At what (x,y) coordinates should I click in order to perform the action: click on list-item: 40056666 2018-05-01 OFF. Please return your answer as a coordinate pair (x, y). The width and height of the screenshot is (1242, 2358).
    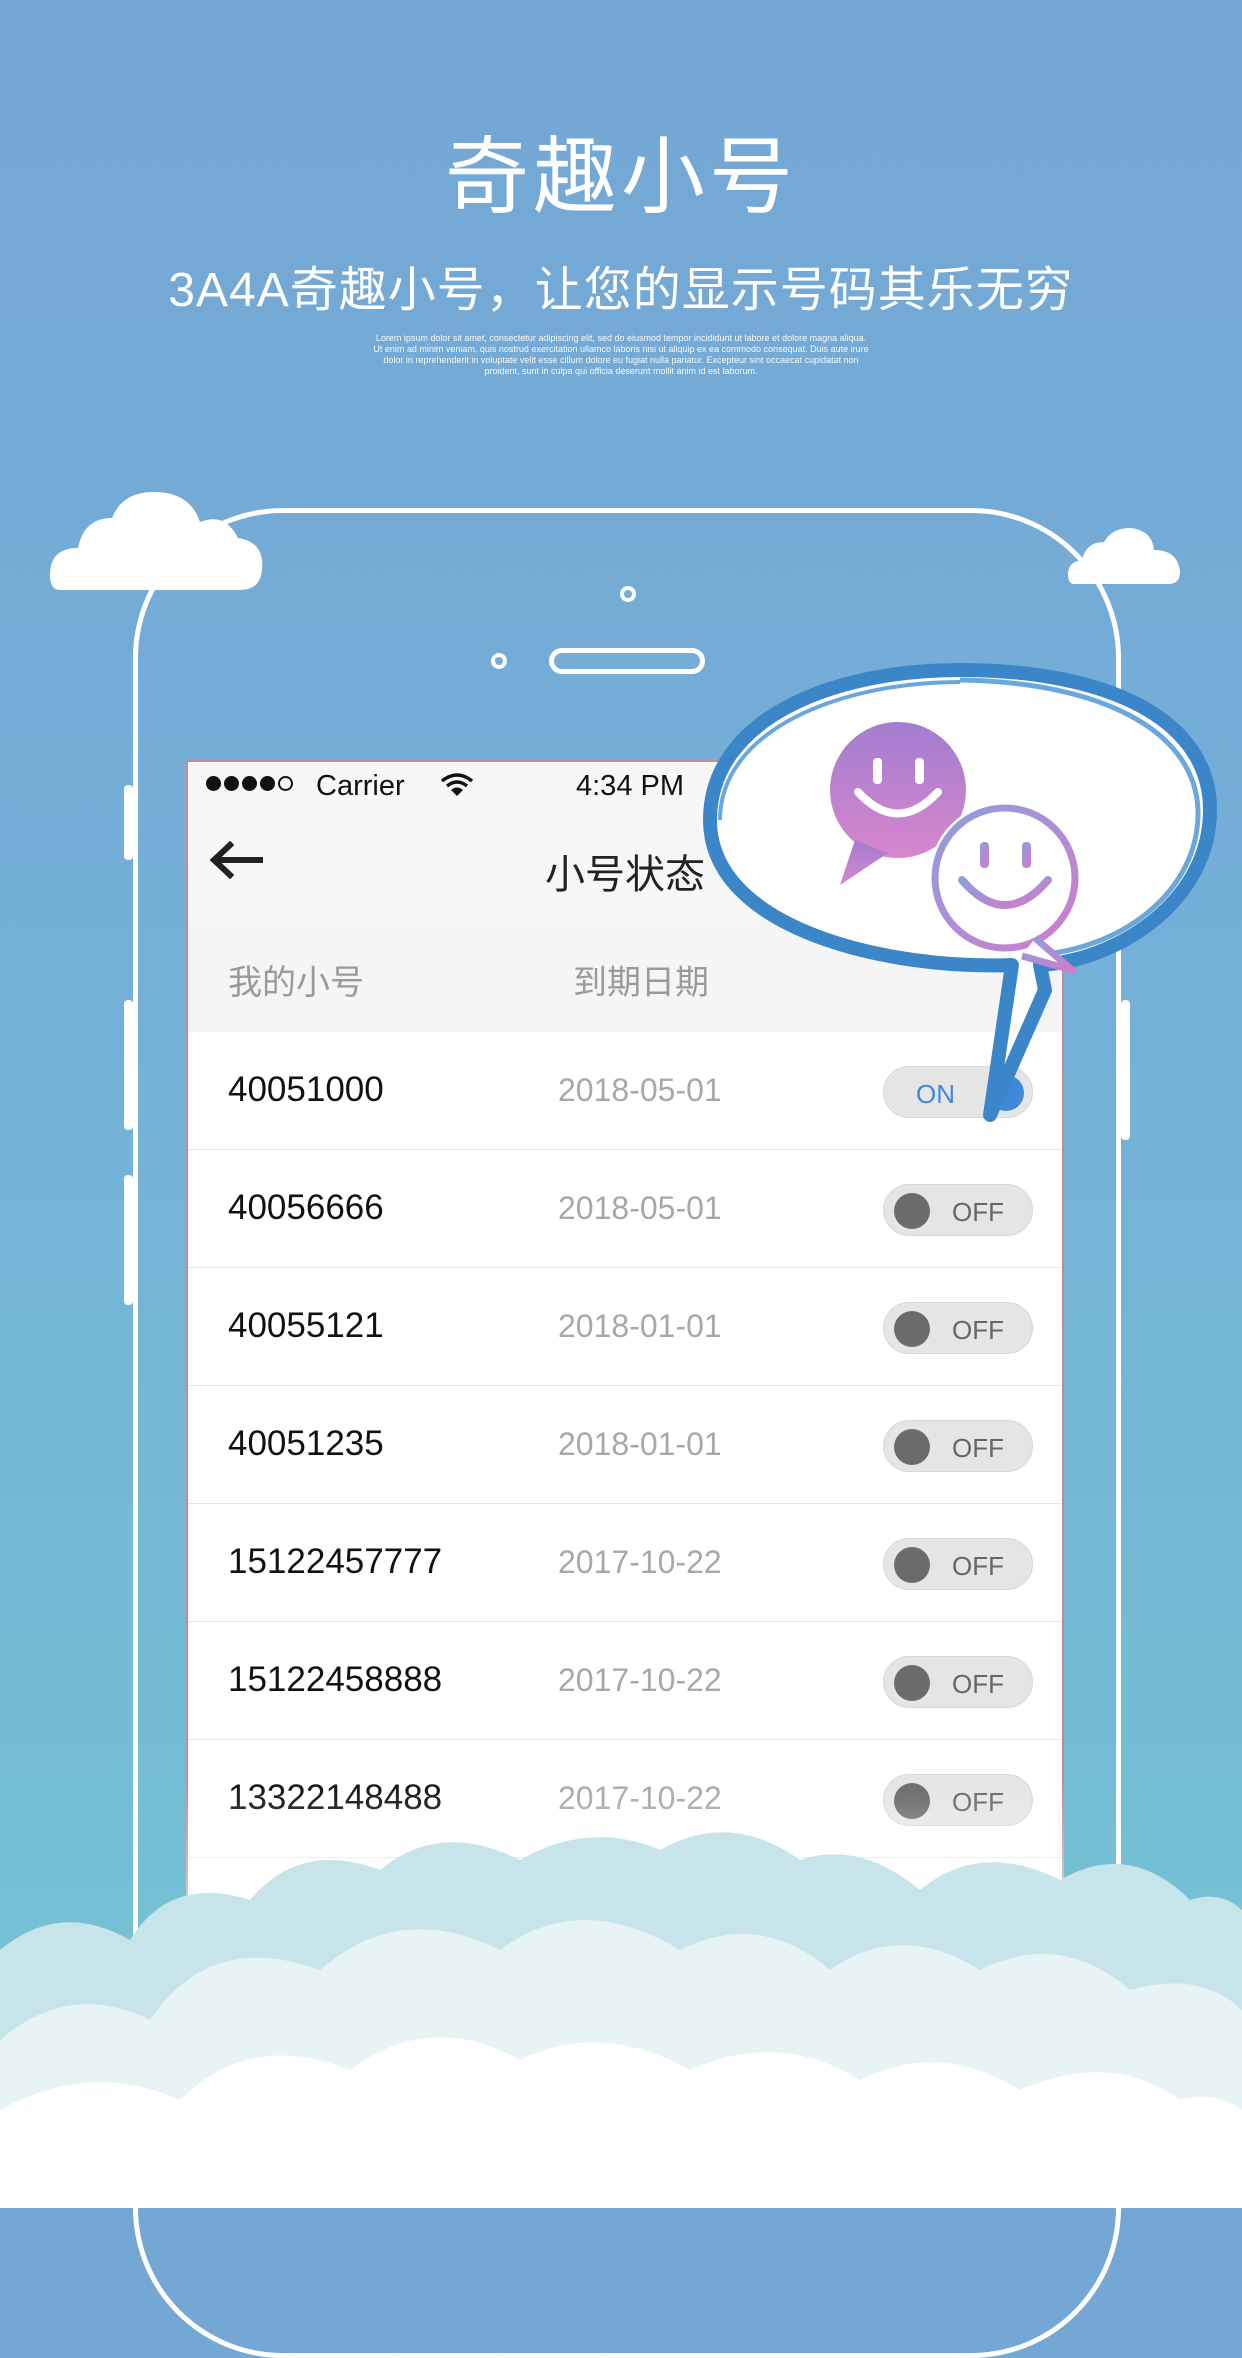
    Looking at the image, I should click on (625, 1209).